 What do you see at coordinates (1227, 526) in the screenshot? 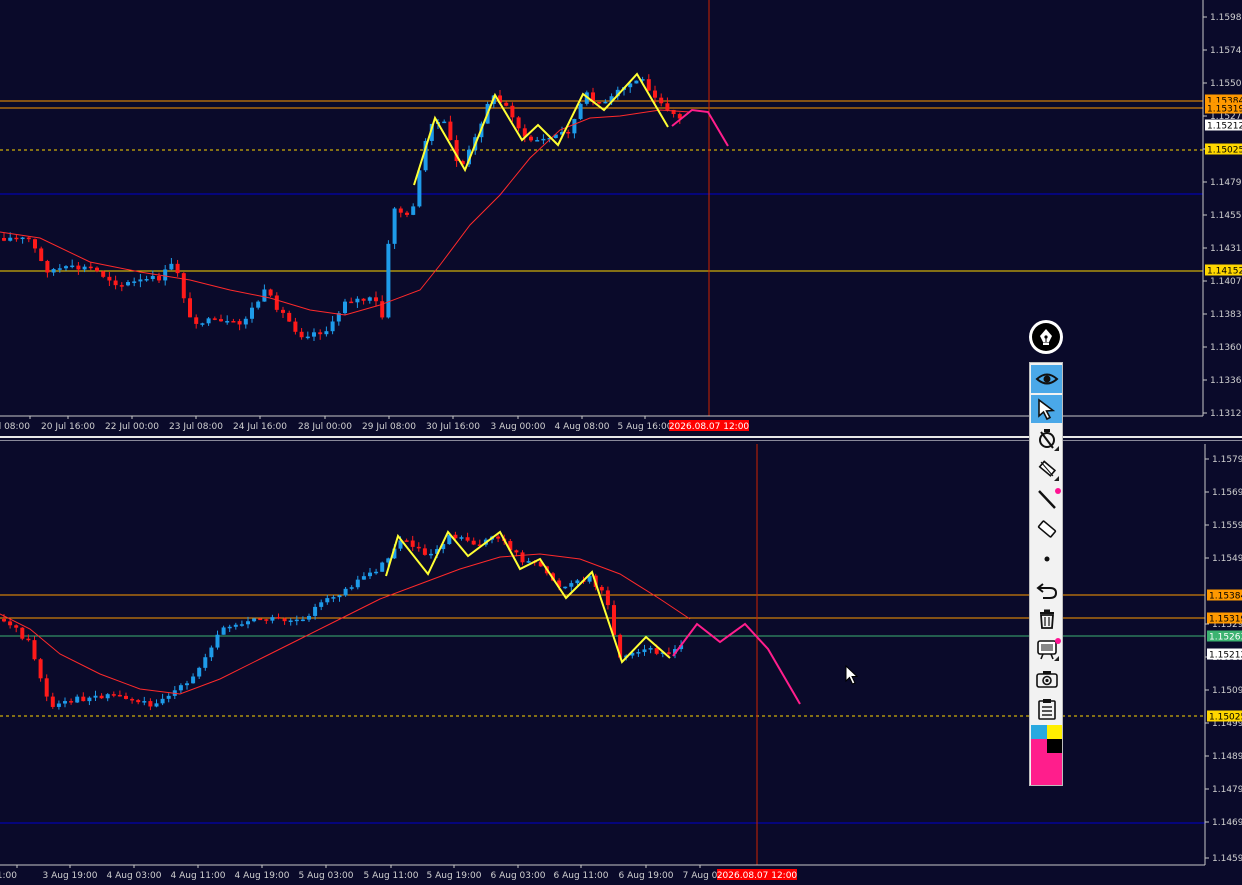
I see `price-label: 1.15596` at bounding box center [1227, 526].